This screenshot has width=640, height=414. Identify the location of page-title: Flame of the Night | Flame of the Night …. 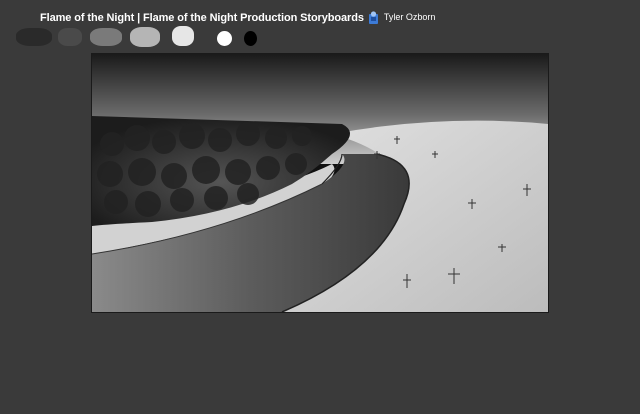
(202, 18).